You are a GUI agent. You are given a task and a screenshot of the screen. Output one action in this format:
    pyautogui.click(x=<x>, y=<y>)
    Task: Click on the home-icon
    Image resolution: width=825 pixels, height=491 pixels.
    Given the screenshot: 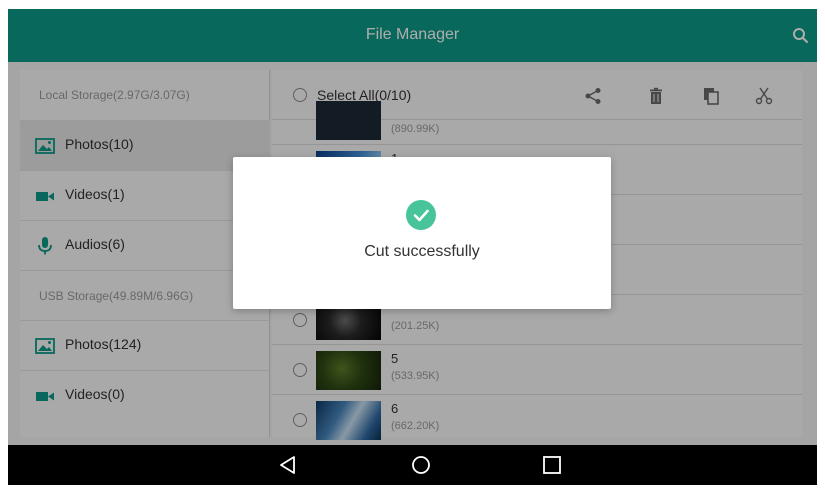 What is the action you would take?
    pyautogui.click(x=421, y=465)
    